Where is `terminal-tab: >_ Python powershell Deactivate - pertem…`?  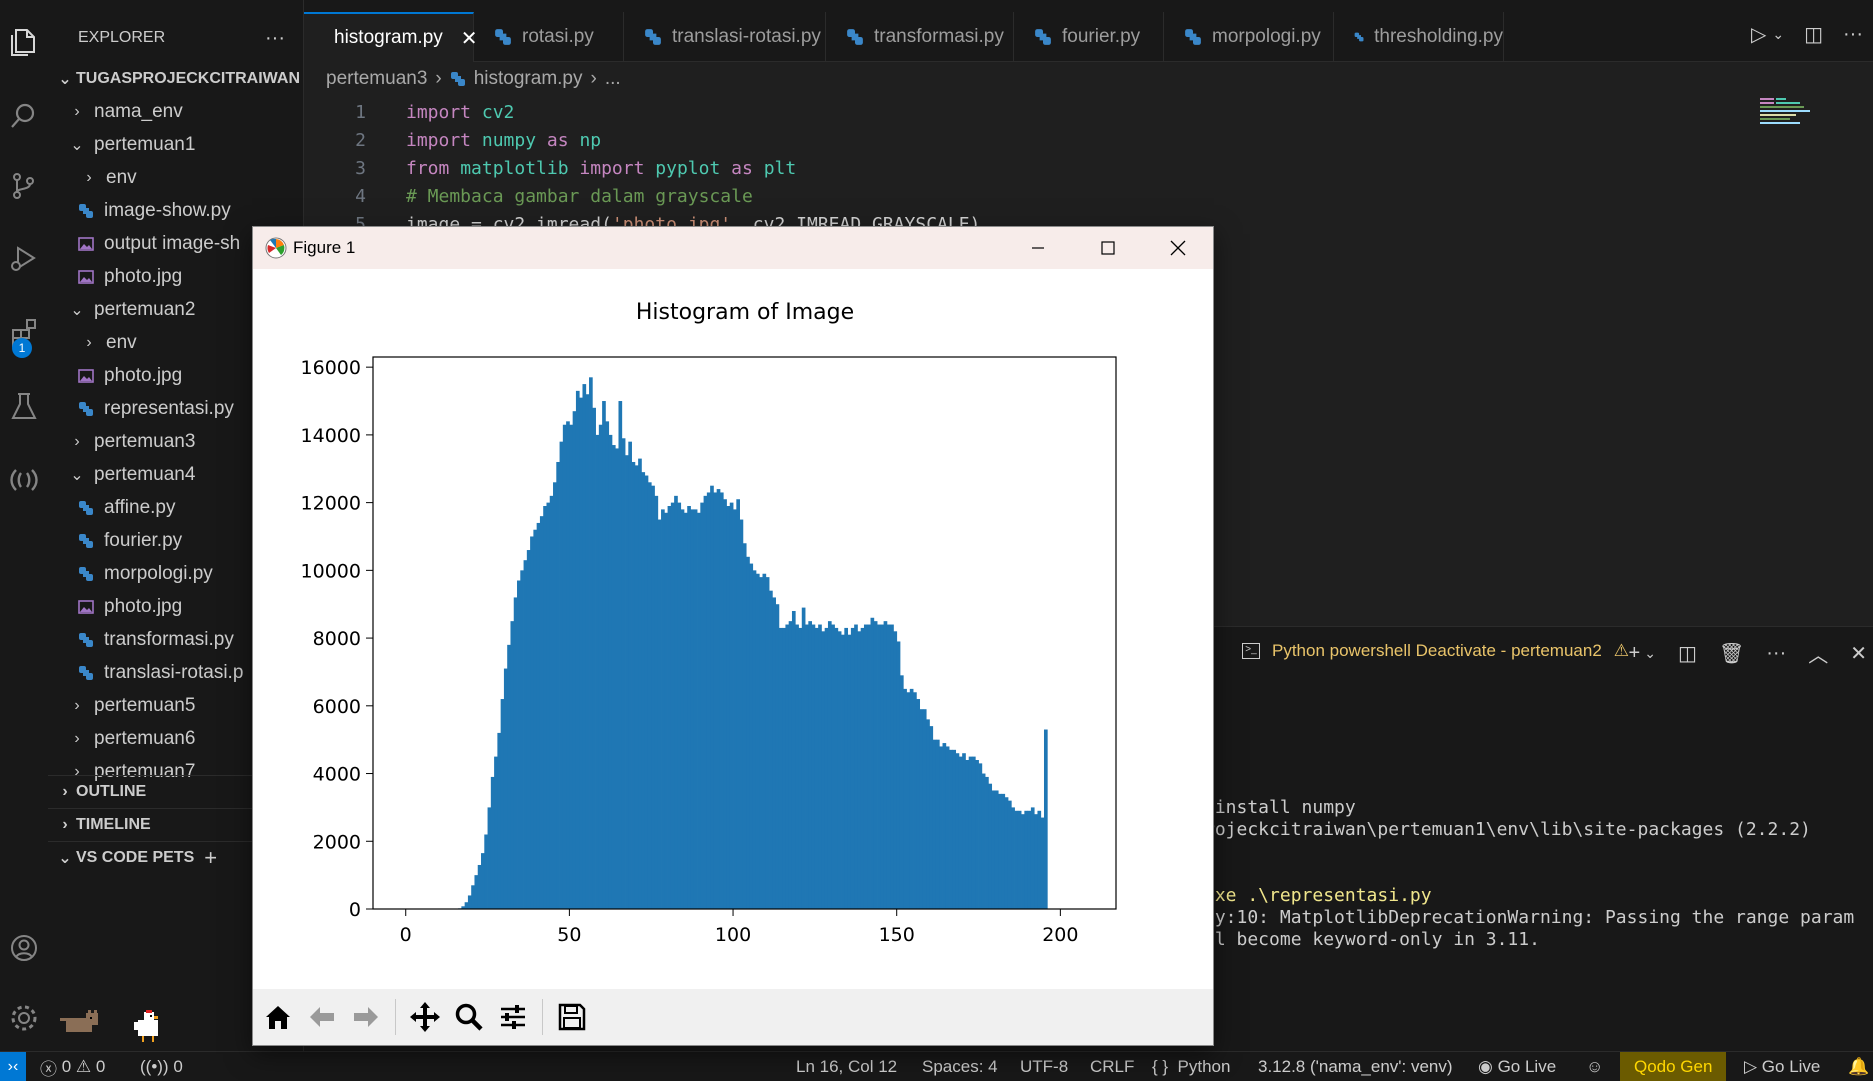
terminal-tab: >_ Python powershell Deactivate - pertem… is located at coordinates (1435, 651).